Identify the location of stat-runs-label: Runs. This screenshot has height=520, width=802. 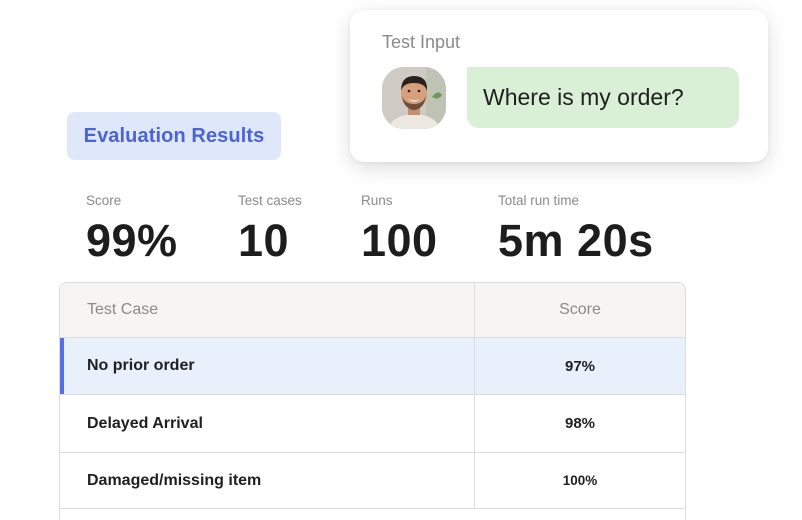
(377, 200).